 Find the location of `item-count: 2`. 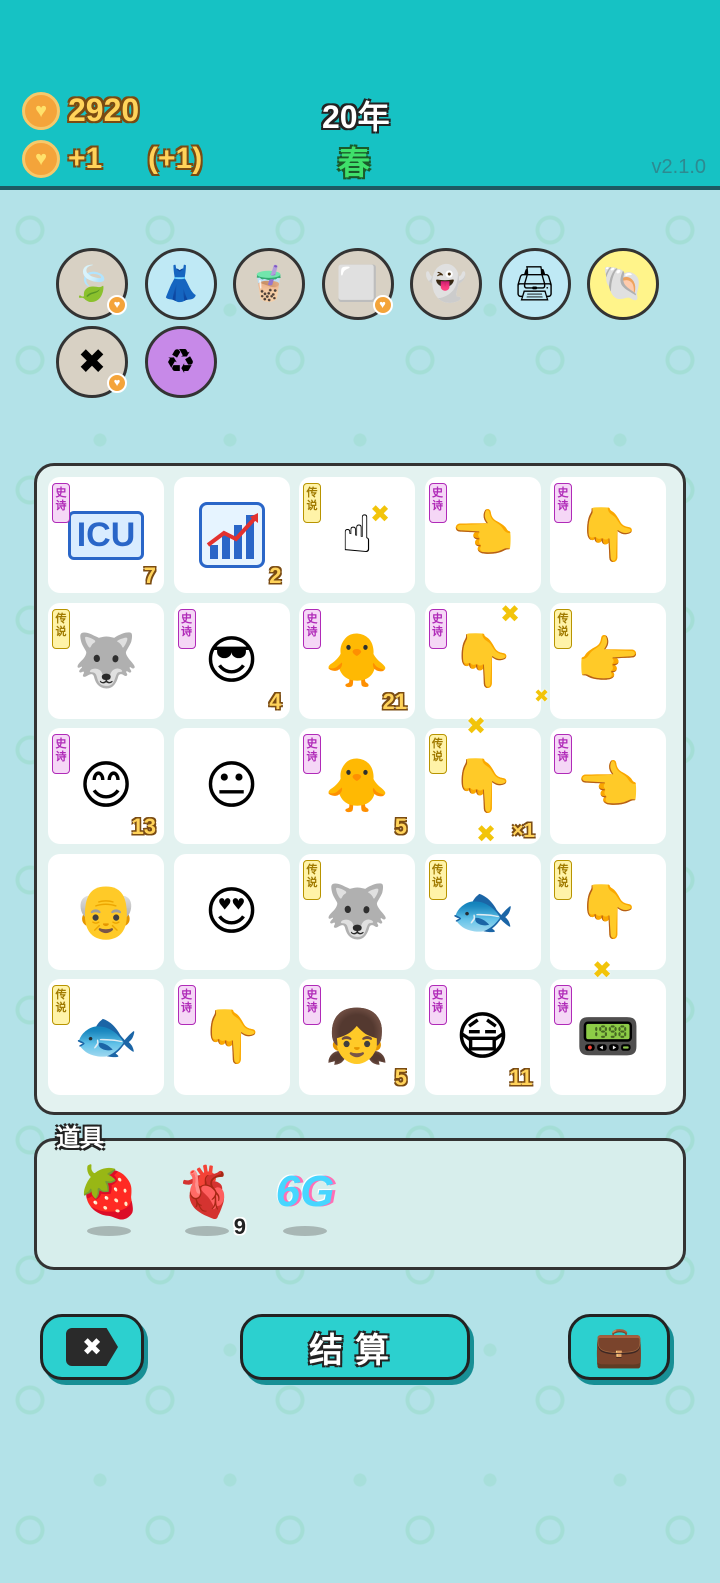

item-count: 2 is located at coordinates (275, 575).